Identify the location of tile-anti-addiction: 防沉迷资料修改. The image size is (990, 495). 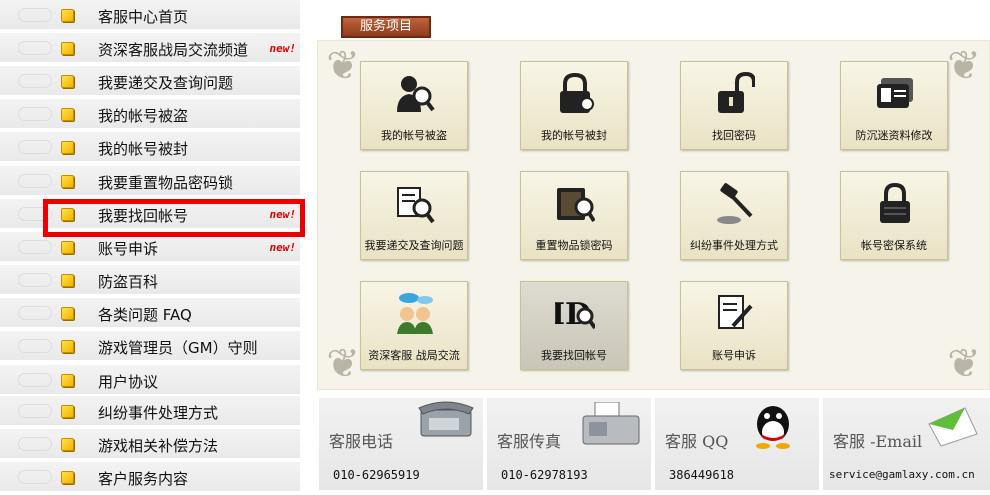
(894, 105).